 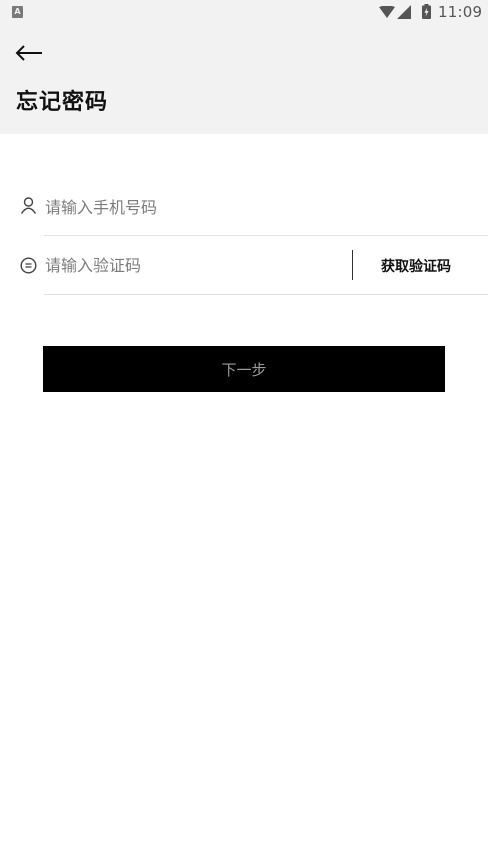 I want to click on phone-input, so click(x=255, y=207).